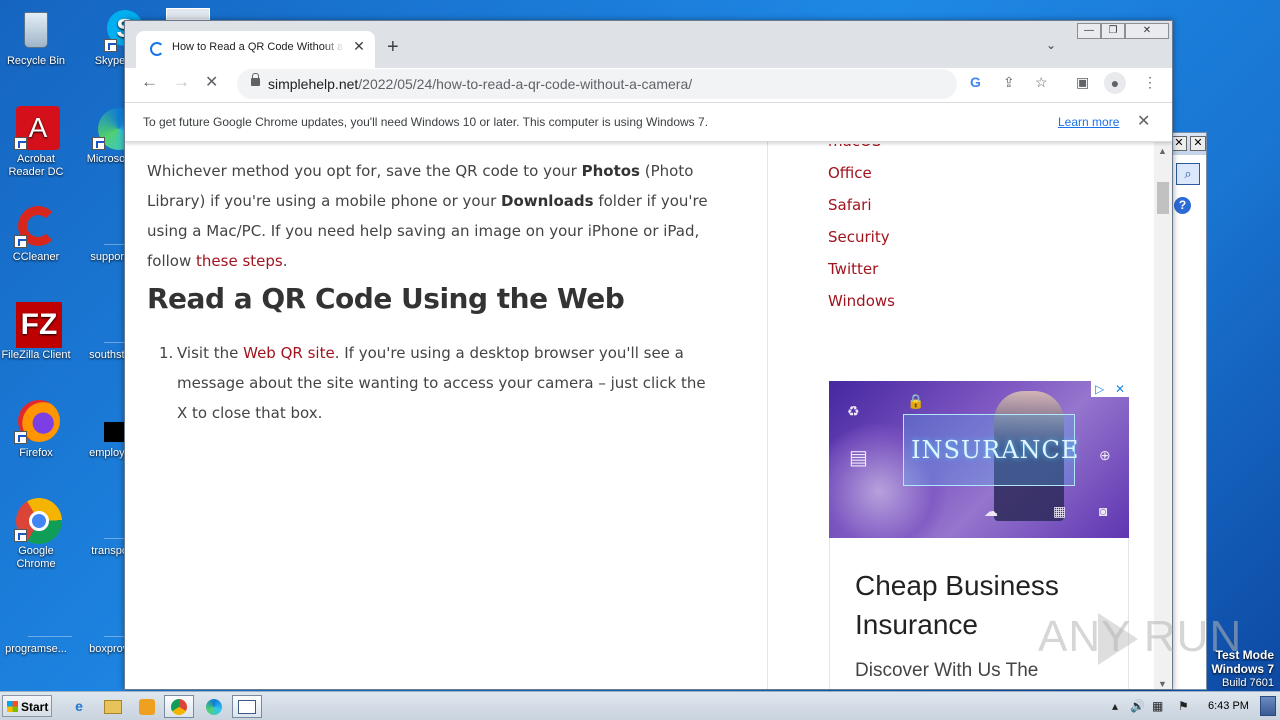 This screenshot has width=1280, height=720. Describe the element at coordinates (767, 415) in the screenshot. I see `sidebar-divider` at that location.